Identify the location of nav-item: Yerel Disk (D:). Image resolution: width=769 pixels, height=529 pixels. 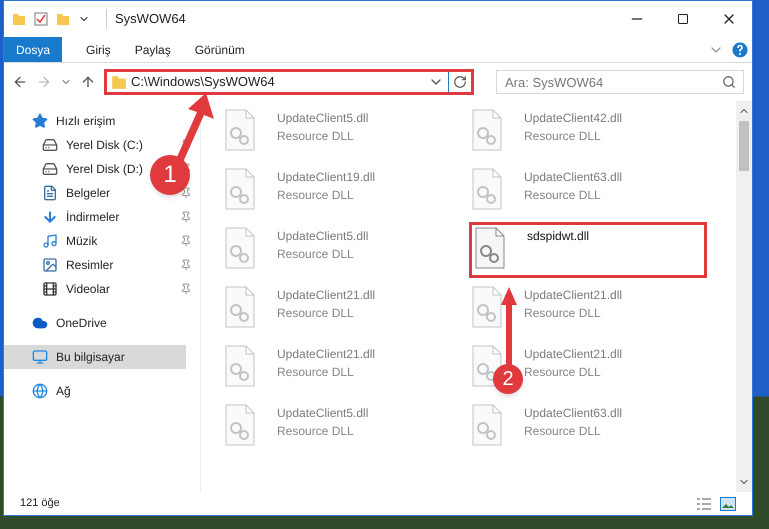
(104, 169).